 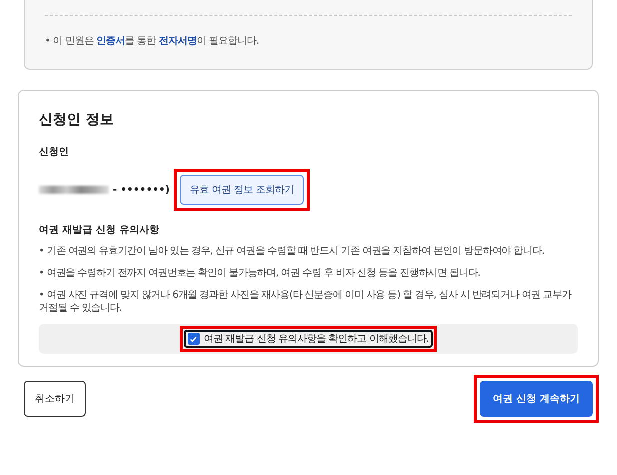 What do you see at coordinates (306, 302) in the screenshot?
I see `caution-text: • 여권 사진 규격에 맞지 않거나 6개월 경과한 사진을 재사용(타 신분증에 이미 사용 등) 할 경우, 심사 시 반려되거나 여권 교부가 거절될 수 있습니다.` at bounding box center [306, 302].